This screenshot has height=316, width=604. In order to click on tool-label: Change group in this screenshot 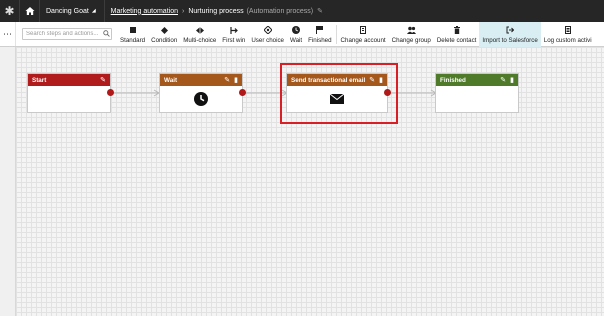, I will do `click(411, 40)`.